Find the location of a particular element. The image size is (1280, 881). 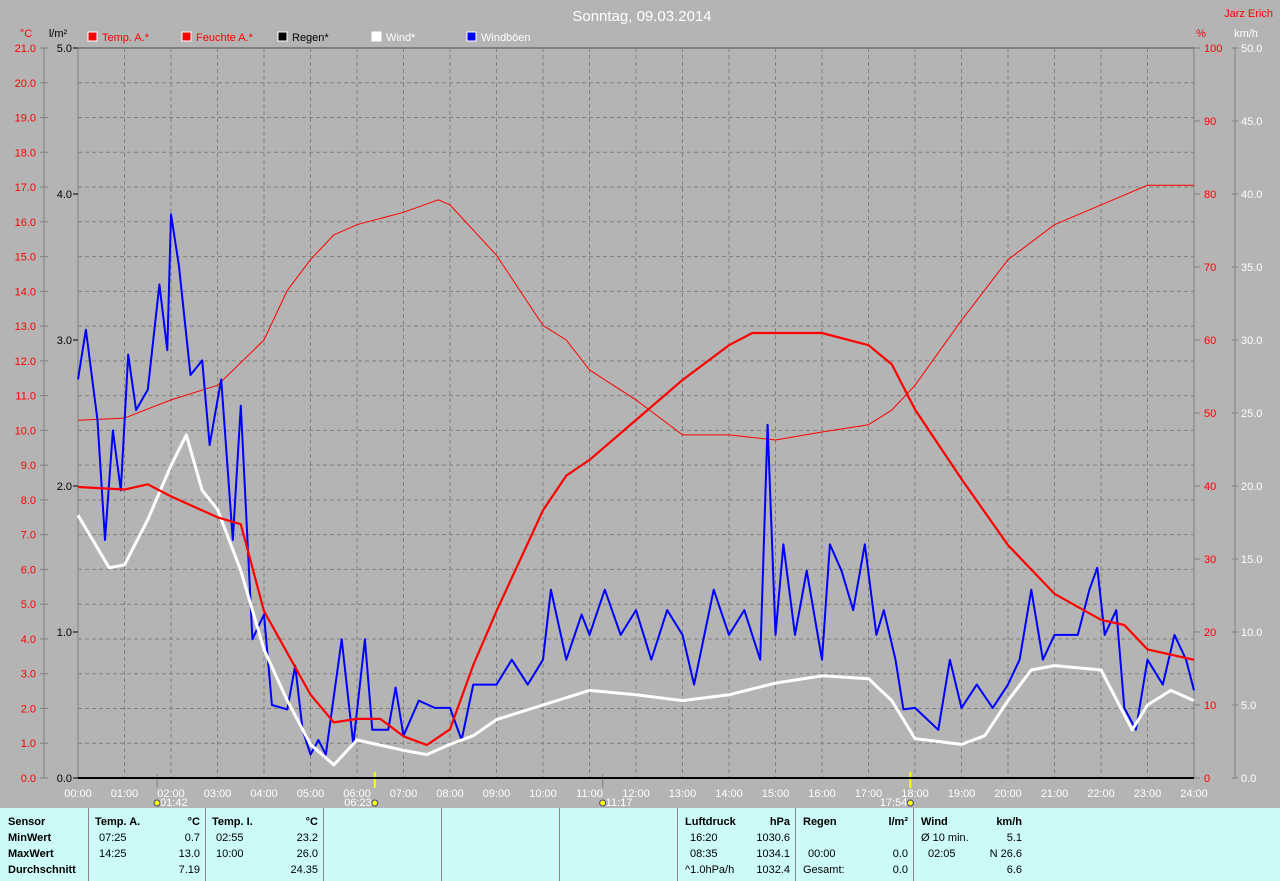

humidity-tick-label: 90 is located at coordinates (1210, 122).